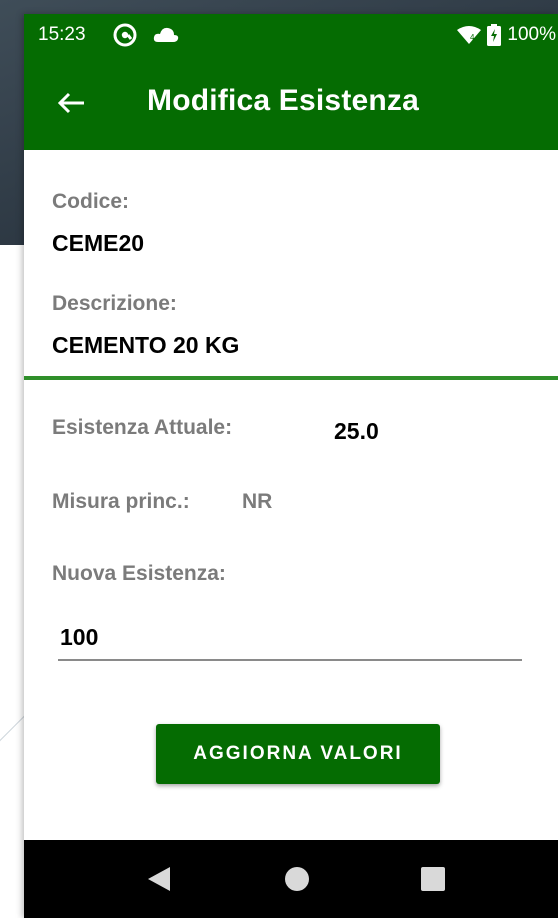  I want to click on description-label: Descrizione:, so click(114, 303).